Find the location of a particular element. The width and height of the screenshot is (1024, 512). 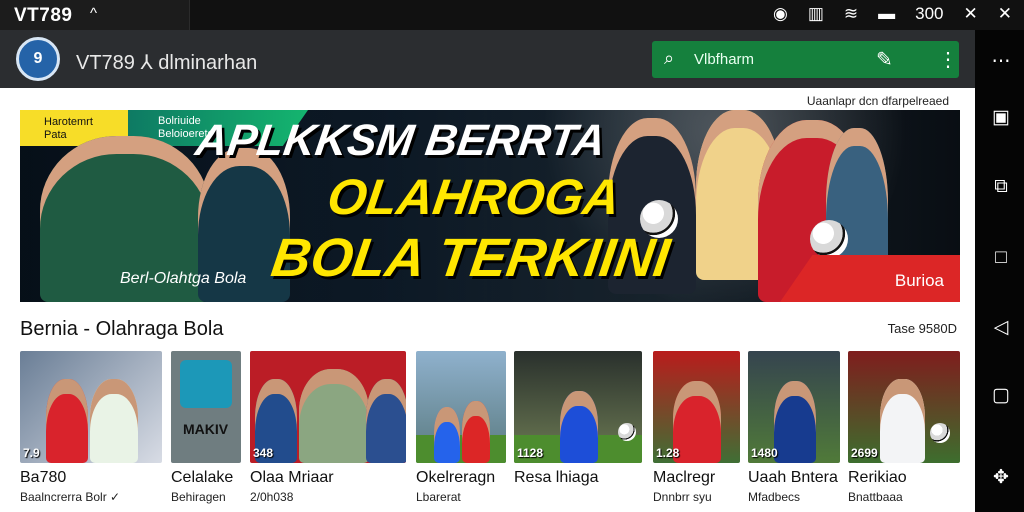

news-card: Okelreragn Lbarerat is located at coordinates (463, 431).